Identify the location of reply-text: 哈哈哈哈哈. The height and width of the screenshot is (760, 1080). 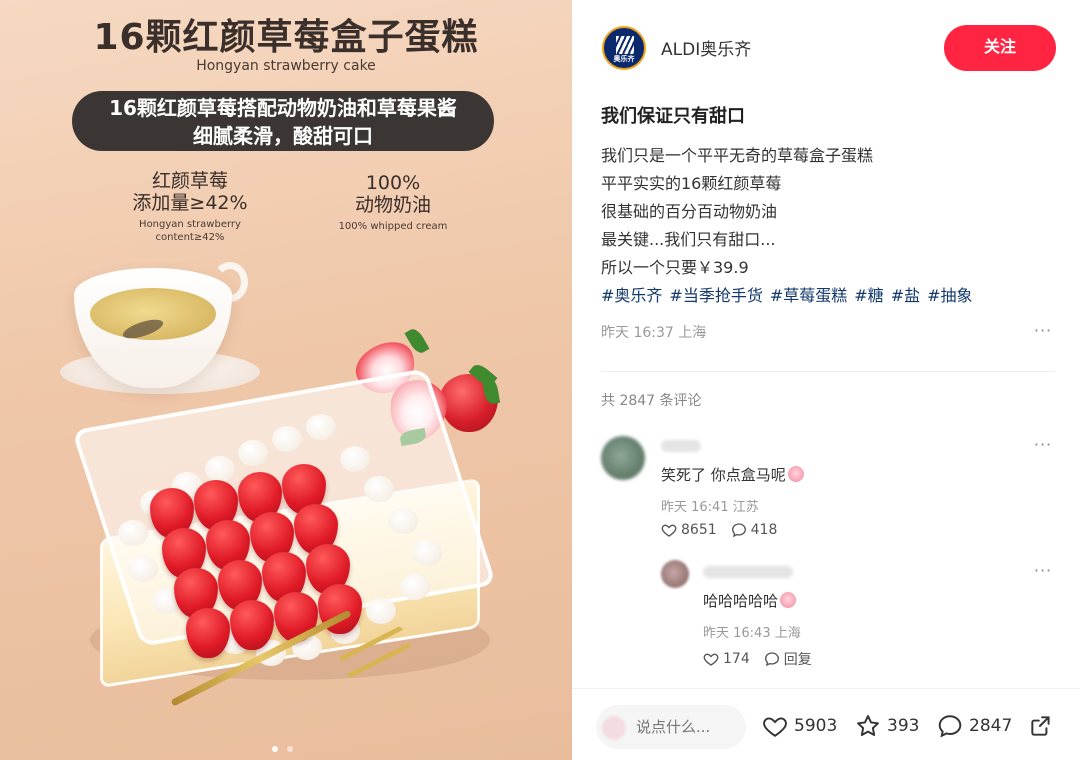
(750, 600).